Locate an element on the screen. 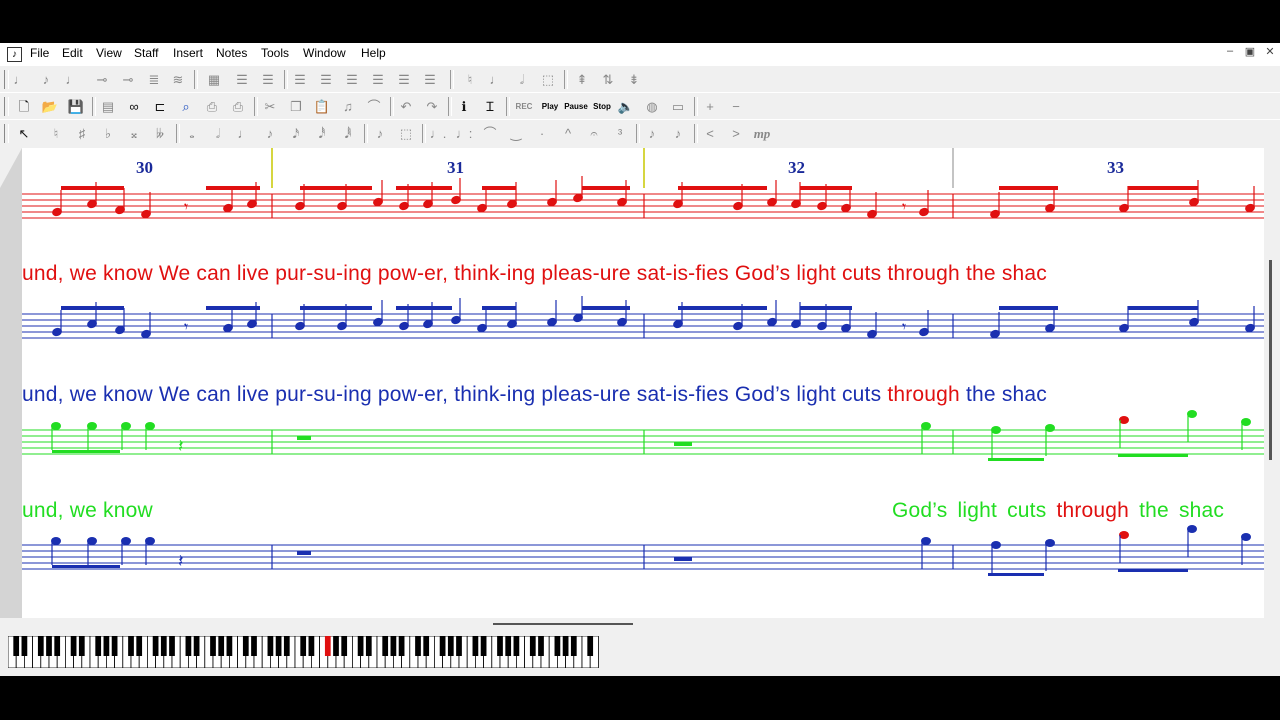  close-button: ✕ is located at coordinates (1270, 51).